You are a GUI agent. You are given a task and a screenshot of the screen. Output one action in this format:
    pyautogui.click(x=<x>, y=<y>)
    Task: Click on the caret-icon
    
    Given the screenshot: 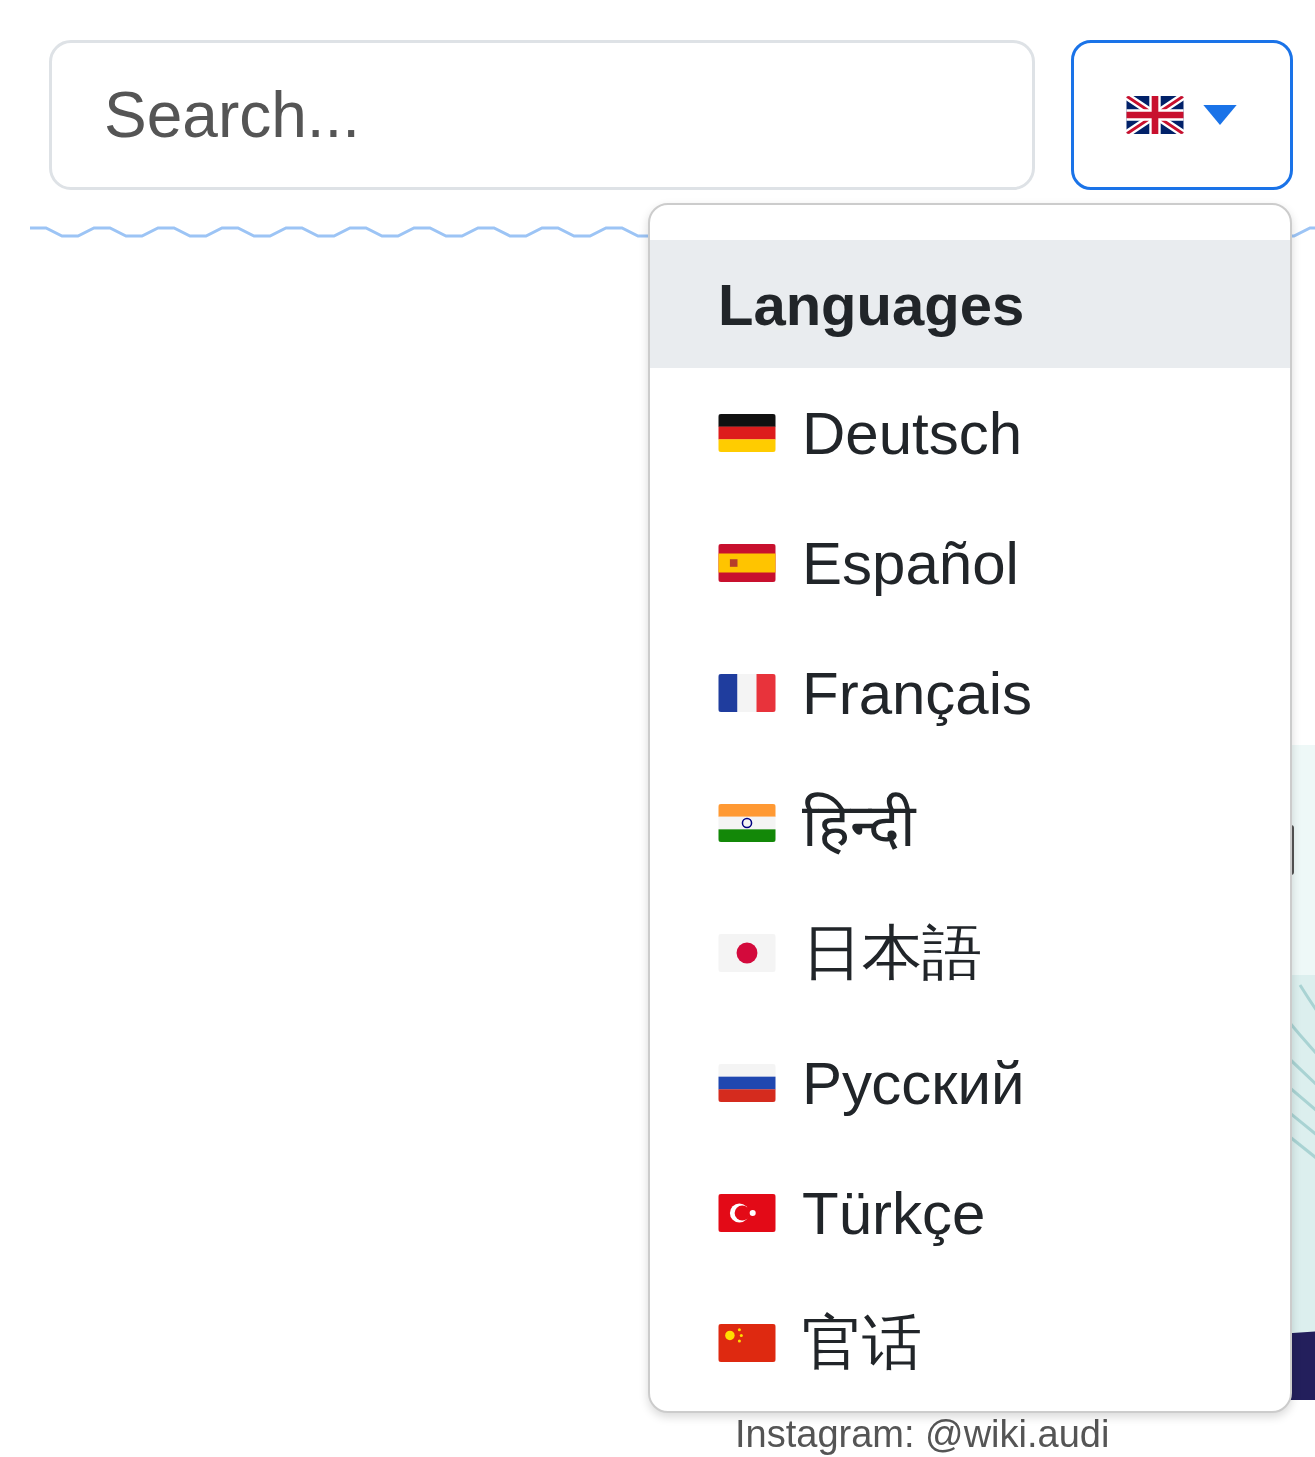 What is the action you would take?
    pyautogui.click(x=1220, y=115)
    